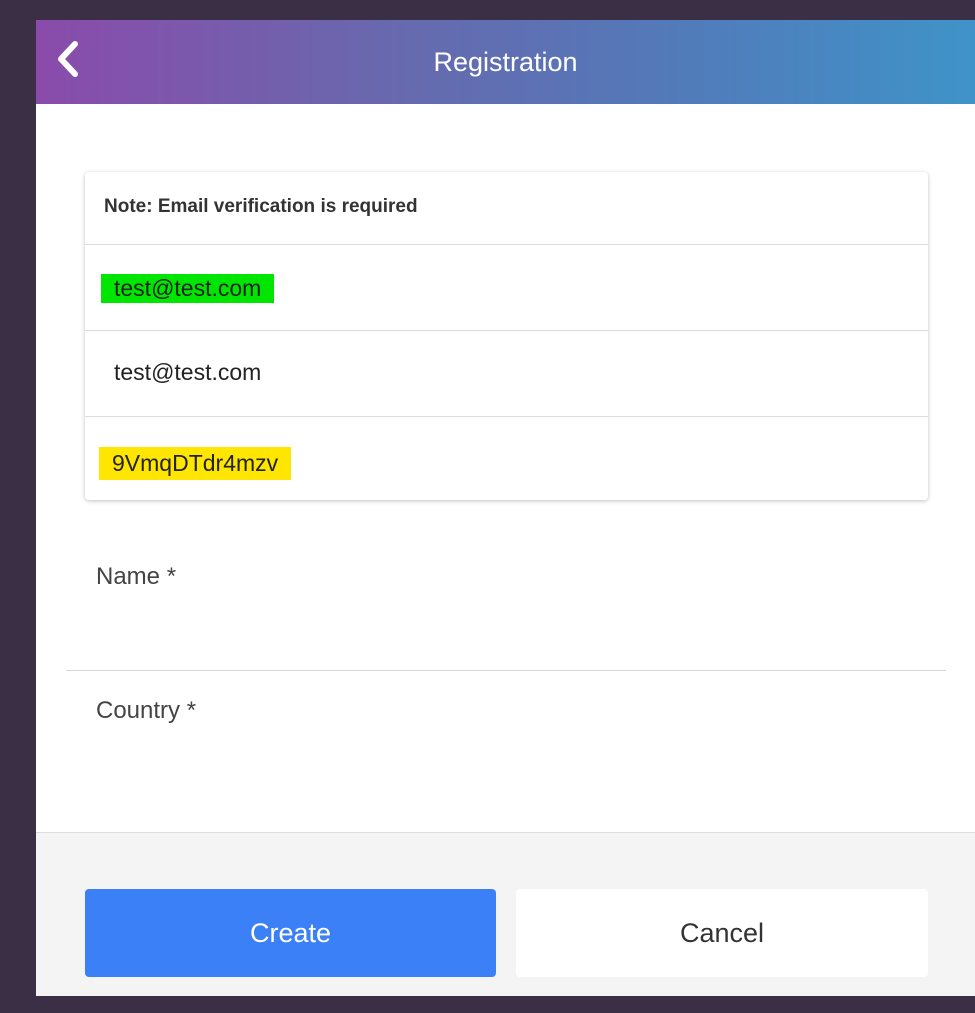 The height and width of the screenshot is (1013, 975). I want to click on cancel-button: Cancel, so click(722, 933).